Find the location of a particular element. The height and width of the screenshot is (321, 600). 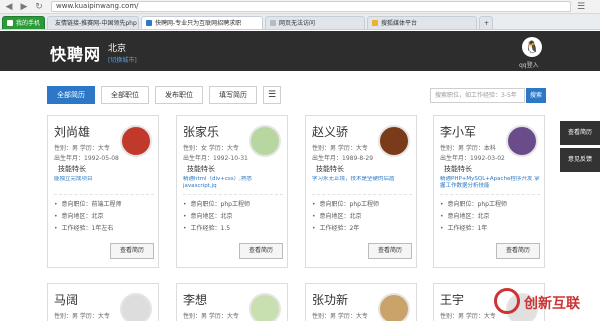

candidate-name: 刘尚雄 is located at coordinates (72, 132).